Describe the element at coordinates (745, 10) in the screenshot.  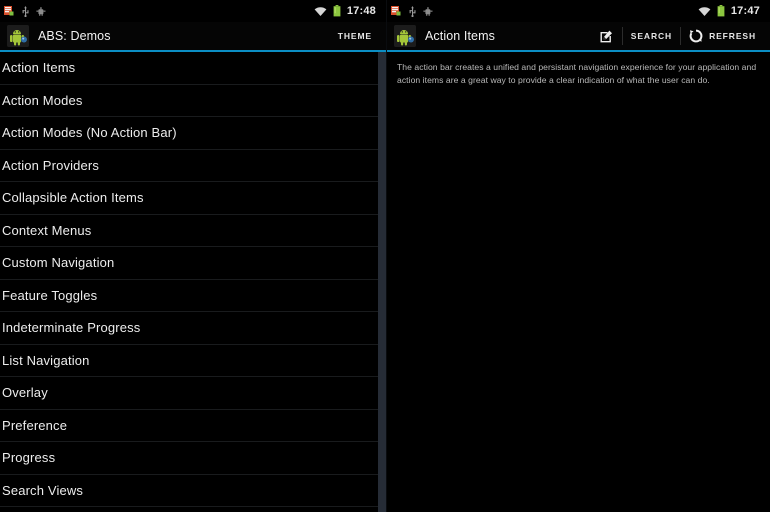
I see `right-status-time: 17:47` at that location.